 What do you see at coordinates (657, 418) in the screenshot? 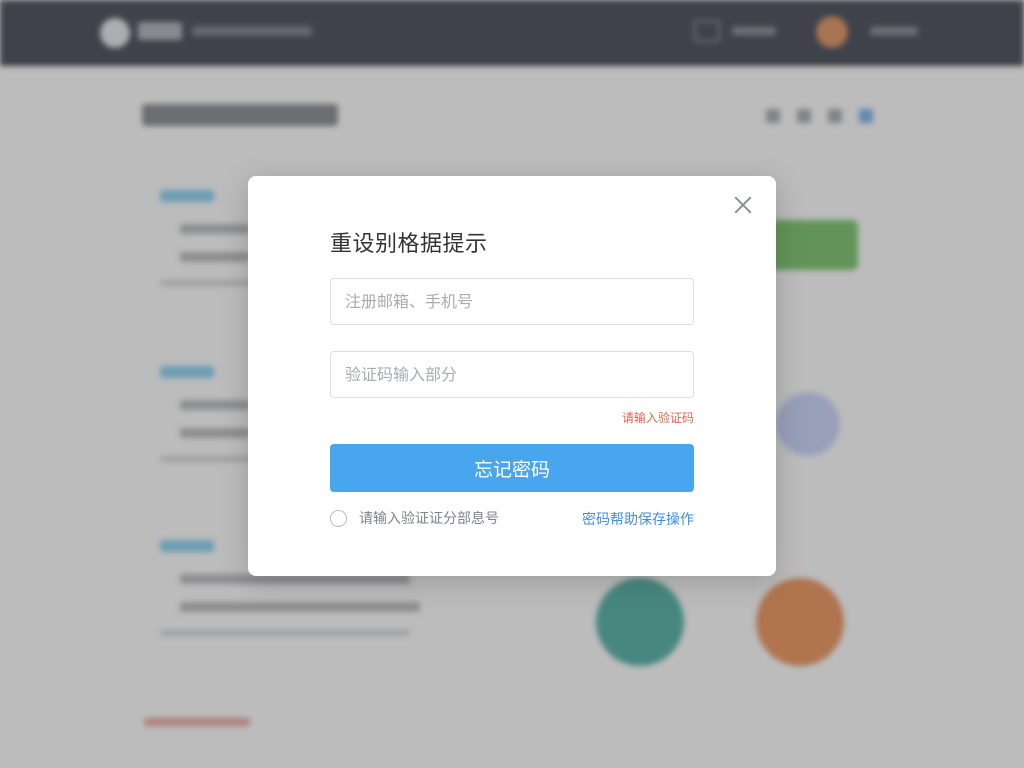
I see `error-hint: 请输入验证码` at bounding box center [657, 418].